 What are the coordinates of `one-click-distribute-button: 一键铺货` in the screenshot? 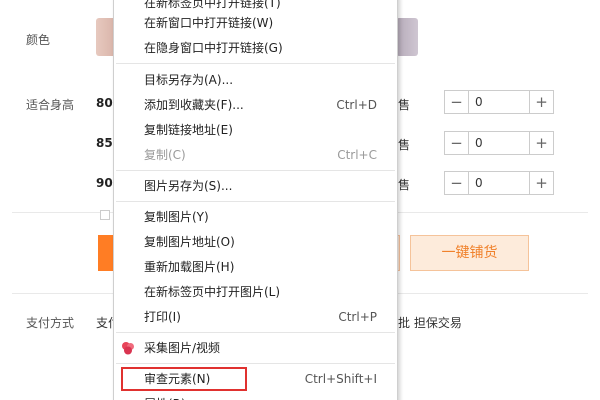 It's located at (469, 253).